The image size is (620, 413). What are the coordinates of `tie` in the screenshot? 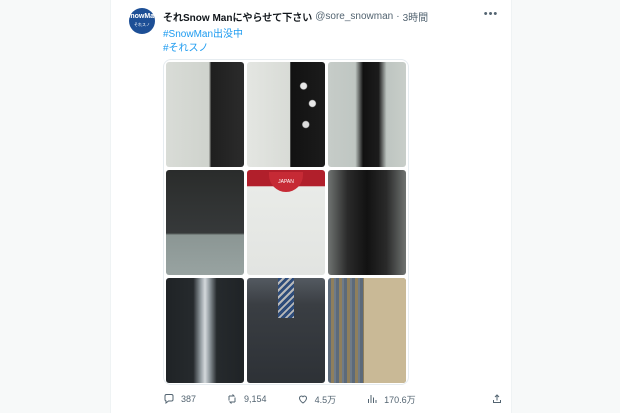 It's located at (286, 298).